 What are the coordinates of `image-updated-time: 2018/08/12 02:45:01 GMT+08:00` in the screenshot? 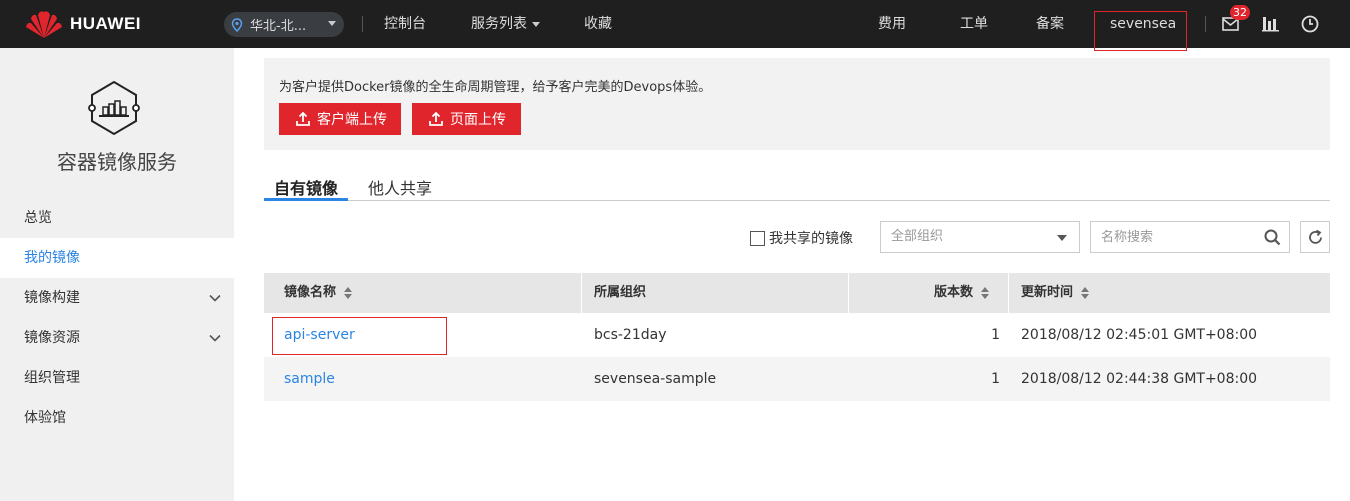 It's located at (1139, 335).